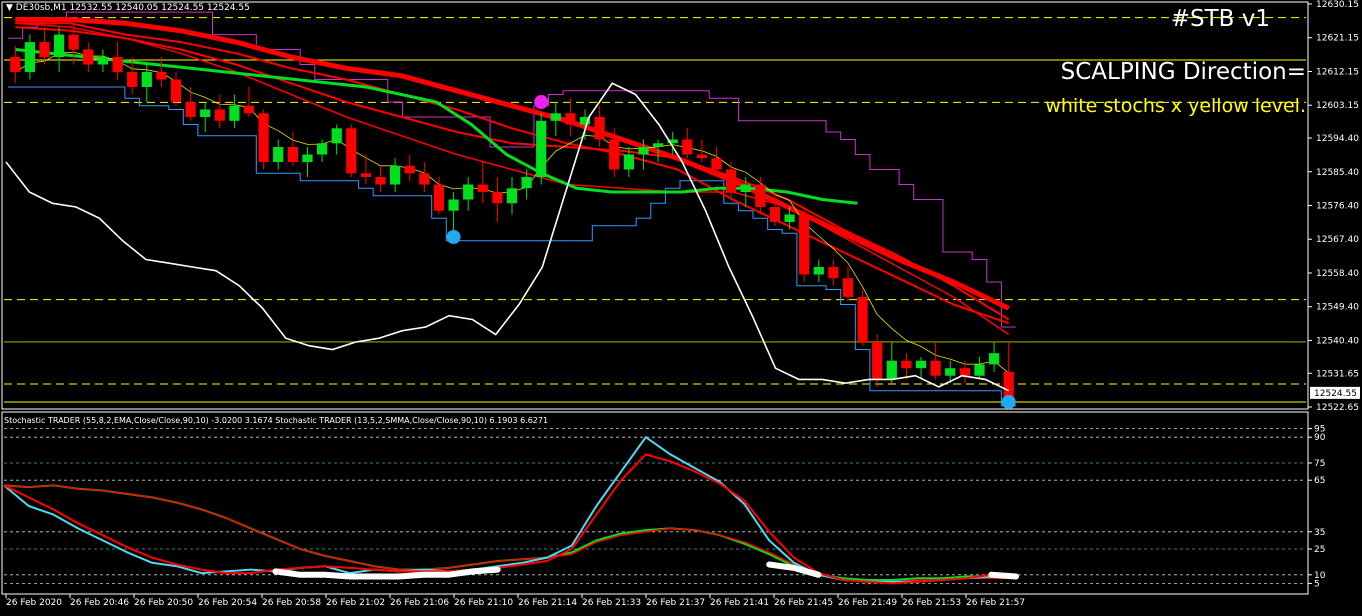 The width and height of the screenshot is (1362, 616). Describe the element at coordinates (1319, 533) in the screenshot. I see `stoch-level-label: 35` at that location.